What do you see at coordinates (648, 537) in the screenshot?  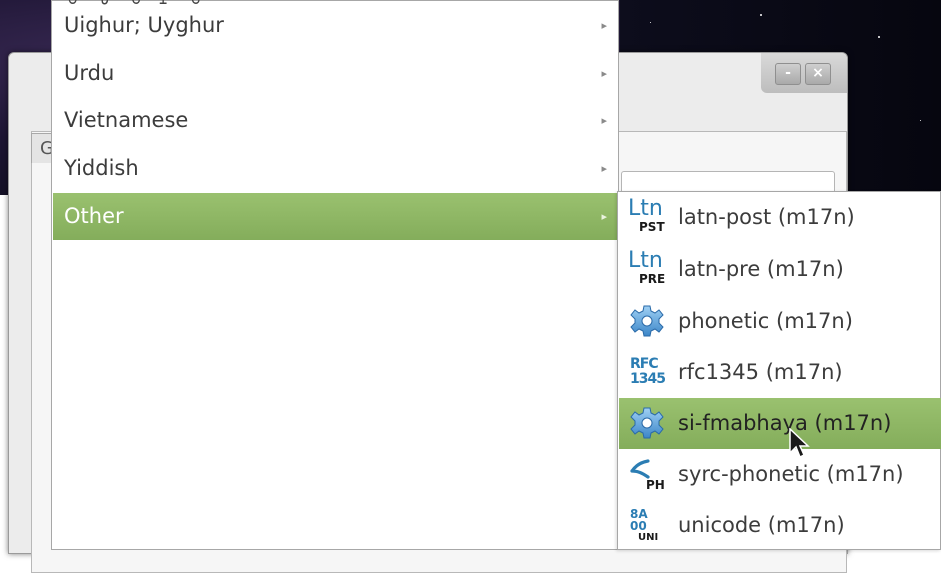 I see `icon-text: UNI` at bounding box center [648, 537].